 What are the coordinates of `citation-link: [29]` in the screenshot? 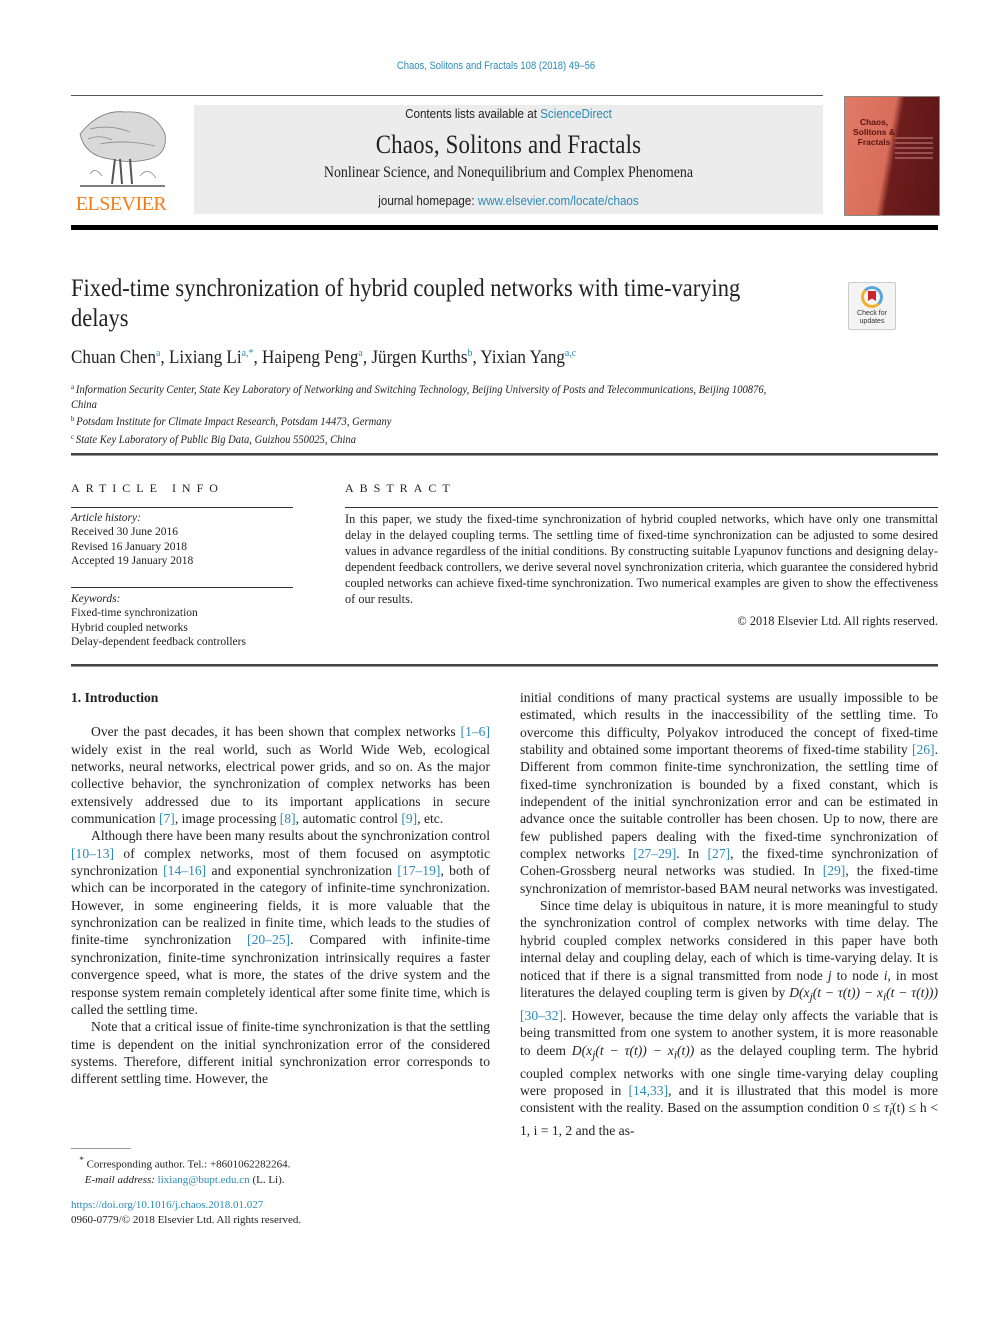 It's located at (834, 870).